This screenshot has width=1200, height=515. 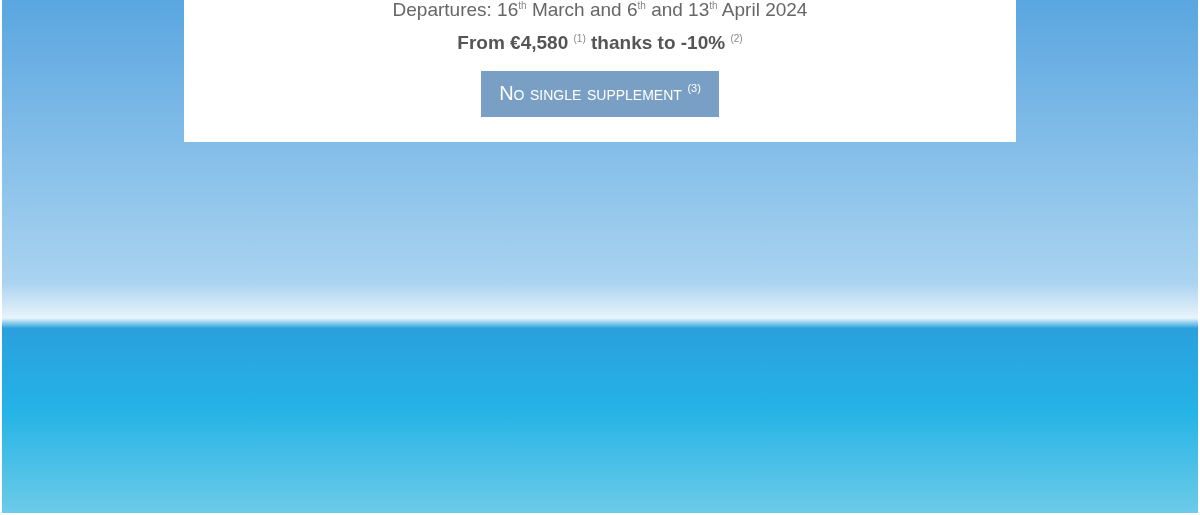 I want to click on supplement-button: No single supplement $^{(3)}$, so click(x=600, y=93).